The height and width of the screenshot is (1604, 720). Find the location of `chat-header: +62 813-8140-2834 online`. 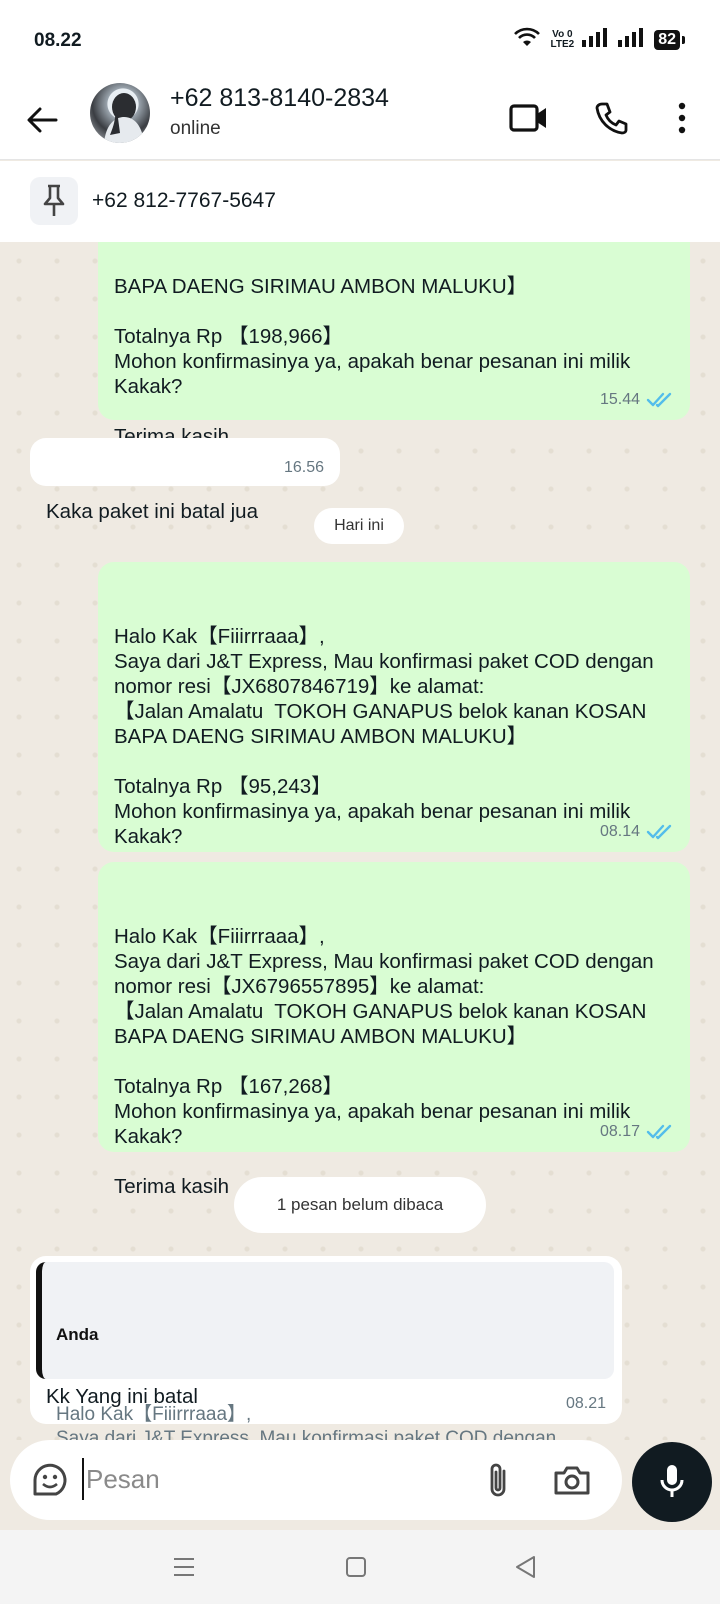

chat-header: +62 813-8140-2834 online is located at coordinates (360, 120).